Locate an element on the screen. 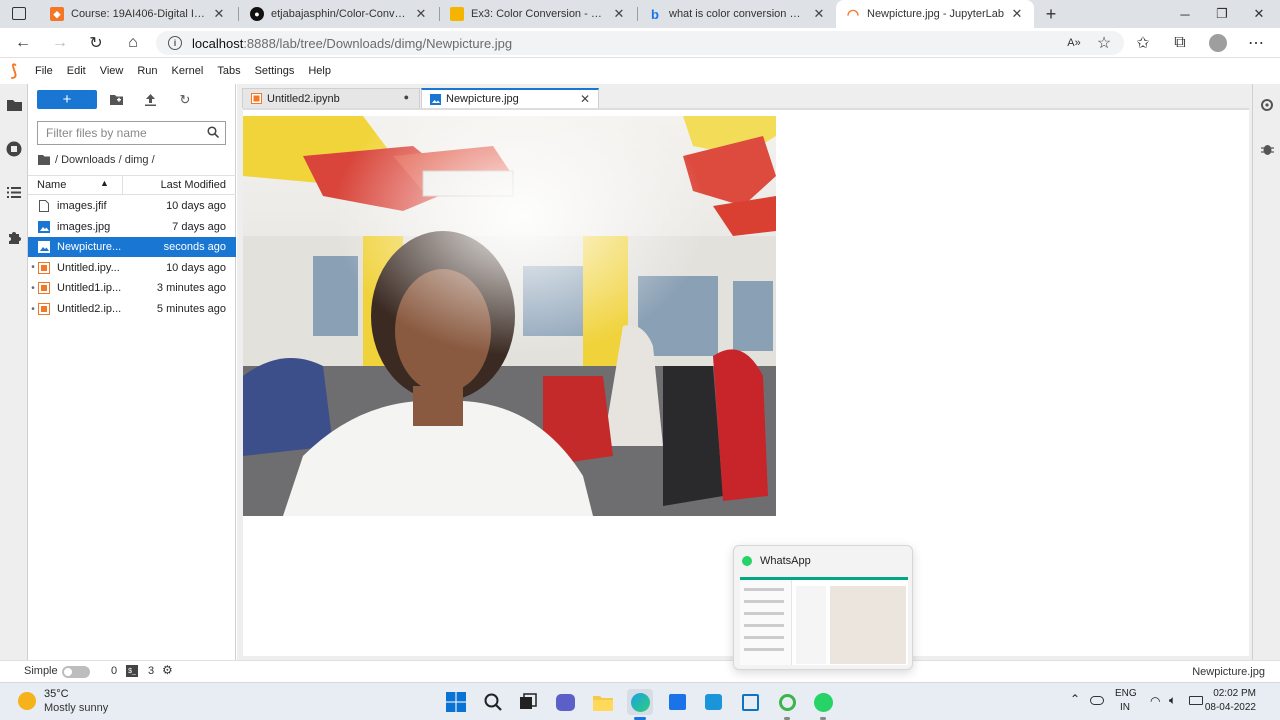 This screenshot has height=720, width=1280. minimize-button: ─ is located at coordinates (1185, 14).